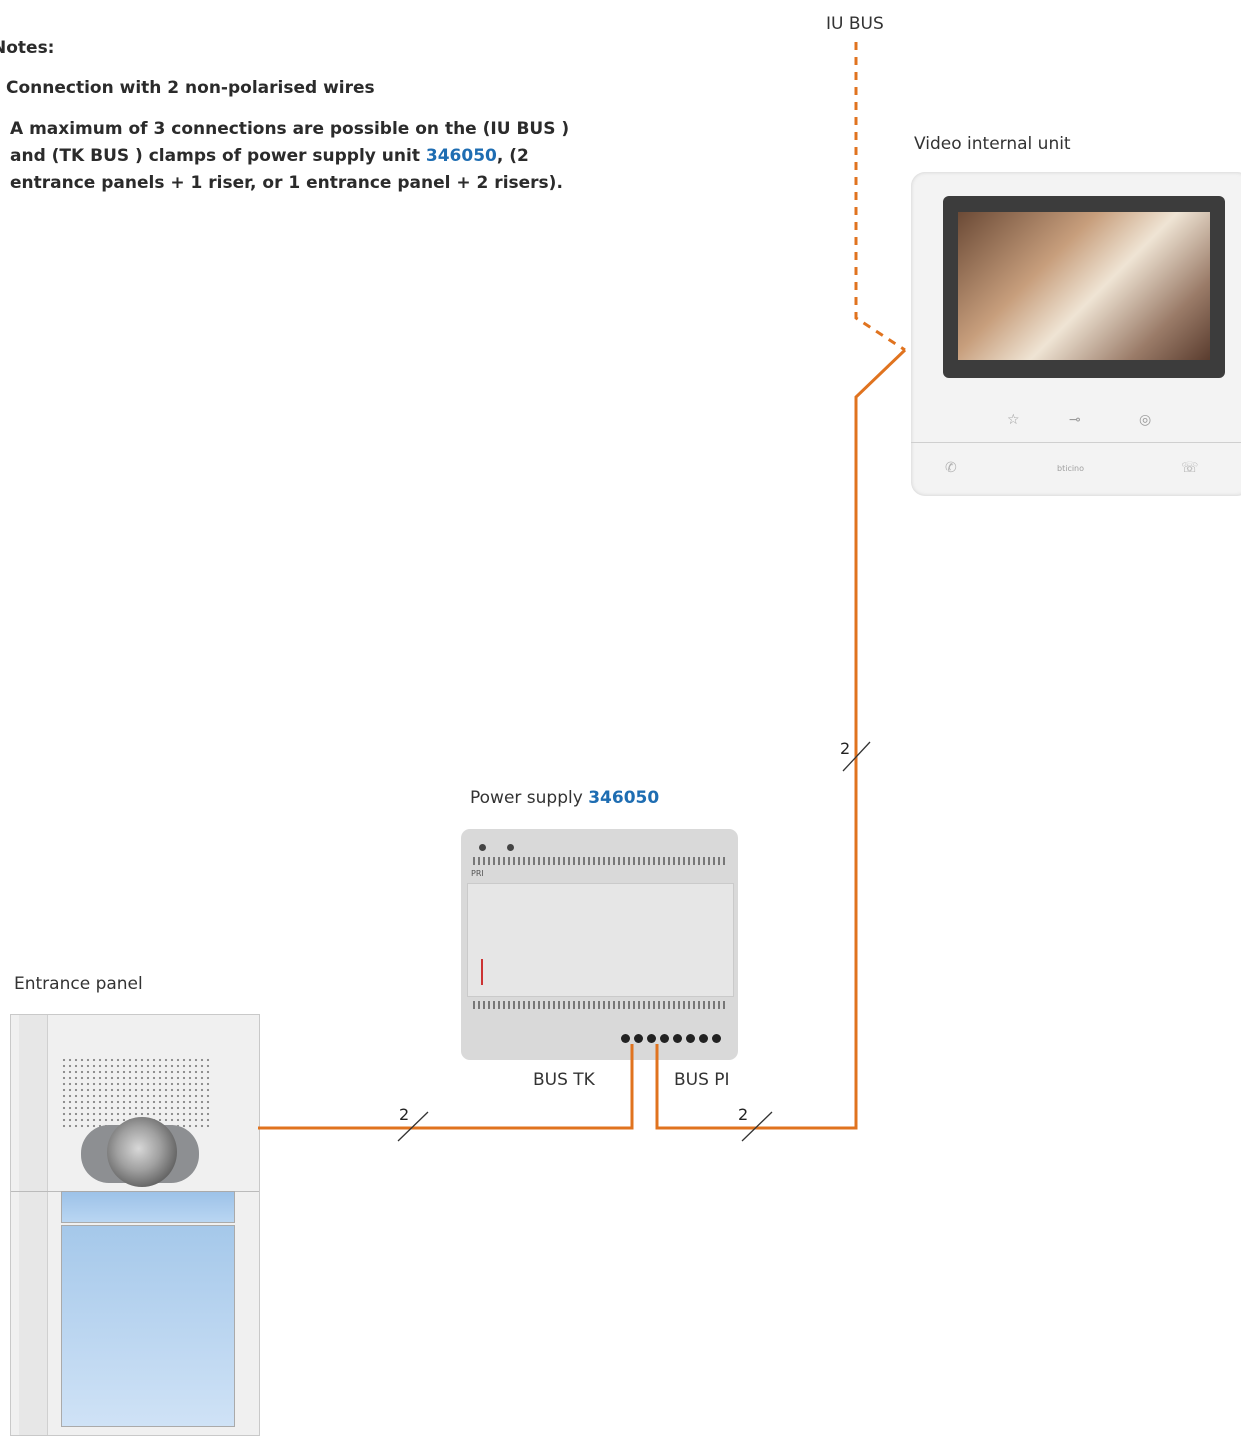  Describe the element at coordinates (845, 748) in the screenshot. I see `riser-wire-count: 2` at that location.